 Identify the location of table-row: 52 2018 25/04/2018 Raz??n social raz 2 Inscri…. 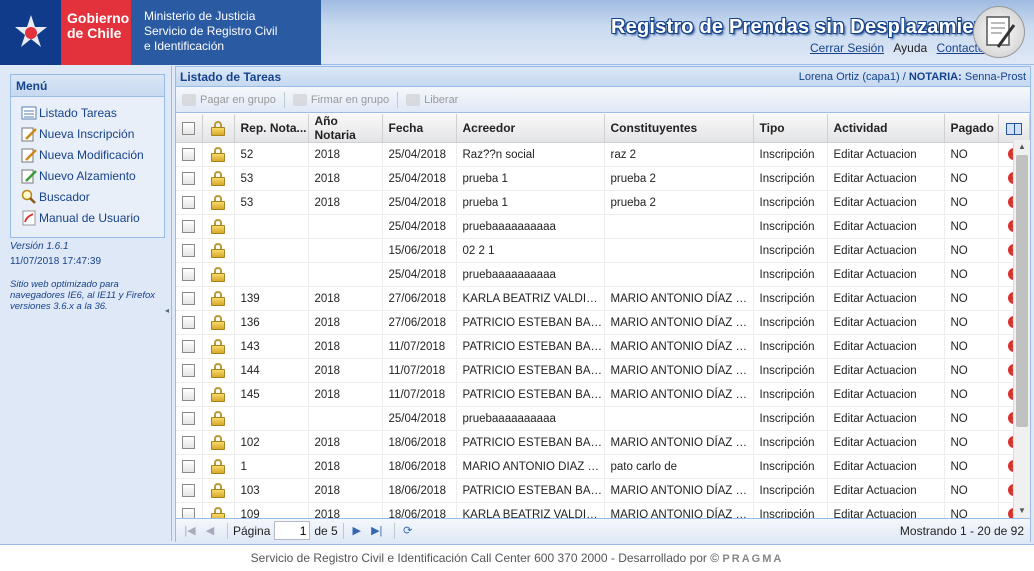
(603, 154).